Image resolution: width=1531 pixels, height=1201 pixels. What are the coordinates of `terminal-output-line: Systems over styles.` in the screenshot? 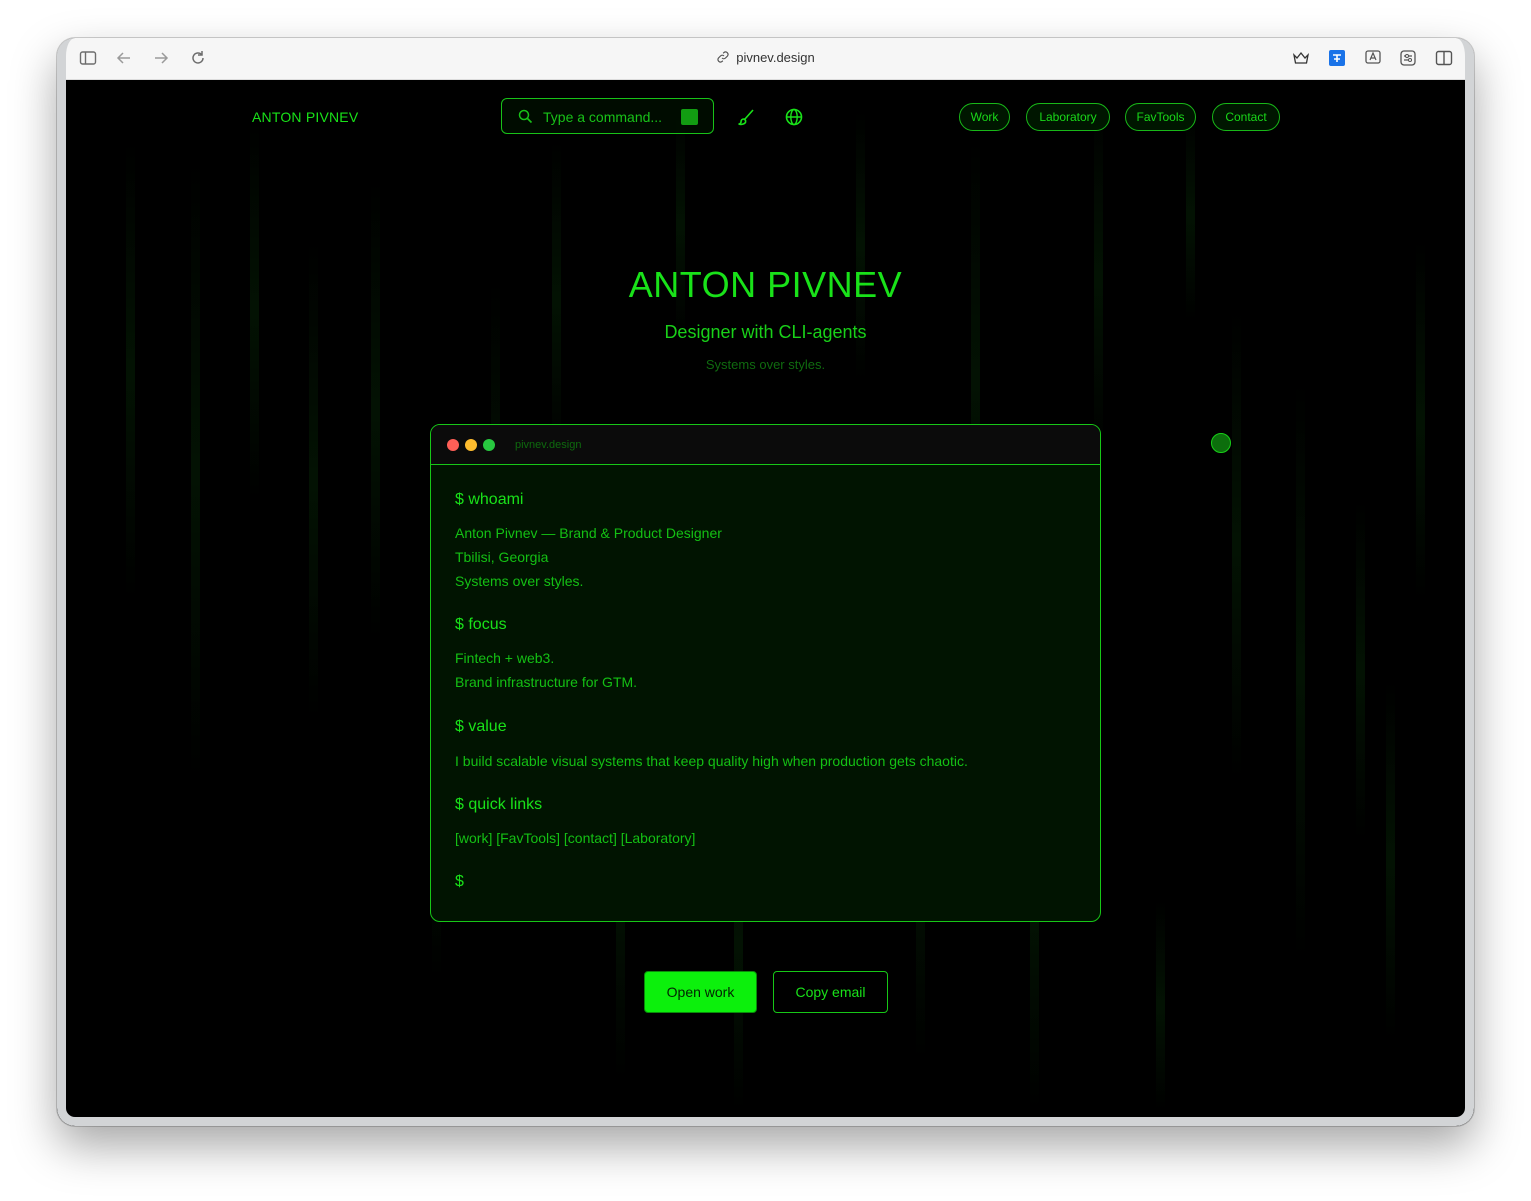 It's located at (519, 581).